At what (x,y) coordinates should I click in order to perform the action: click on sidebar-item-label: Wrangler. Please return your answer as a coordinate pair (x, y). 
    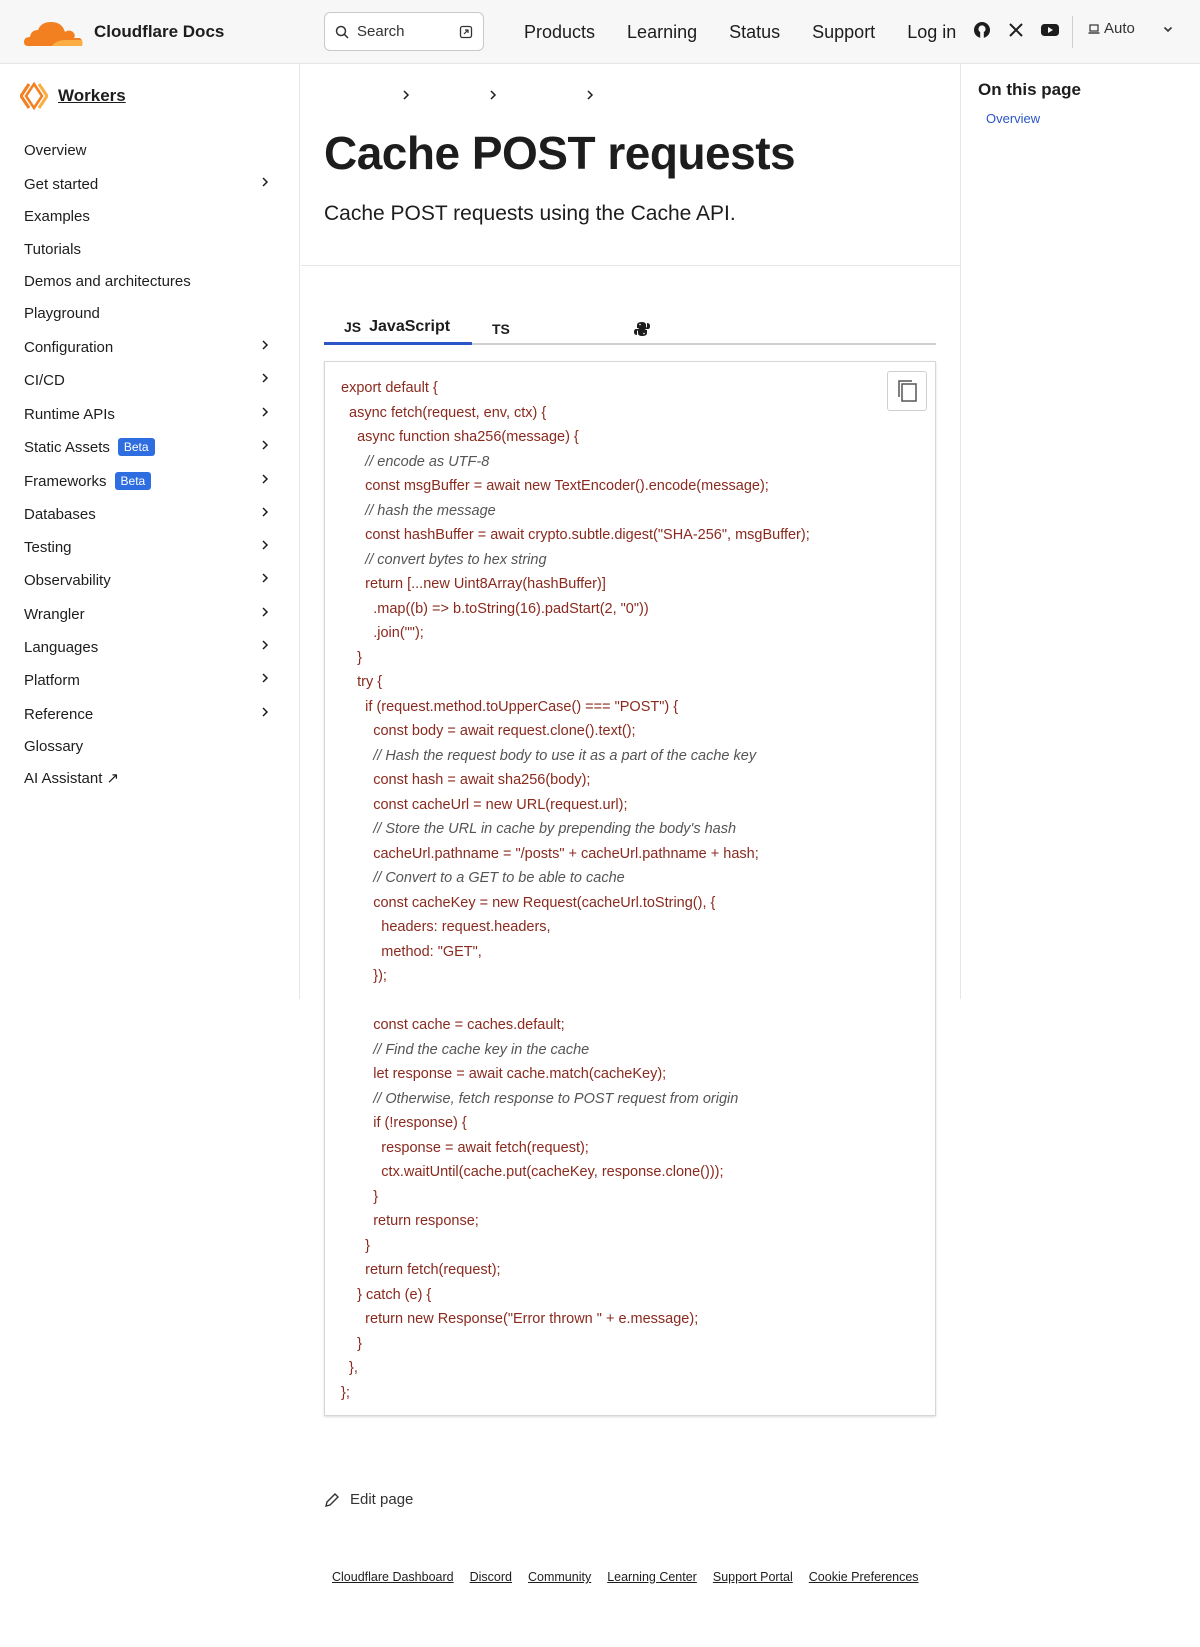
    Looking at the image, I should click on (54, 614).